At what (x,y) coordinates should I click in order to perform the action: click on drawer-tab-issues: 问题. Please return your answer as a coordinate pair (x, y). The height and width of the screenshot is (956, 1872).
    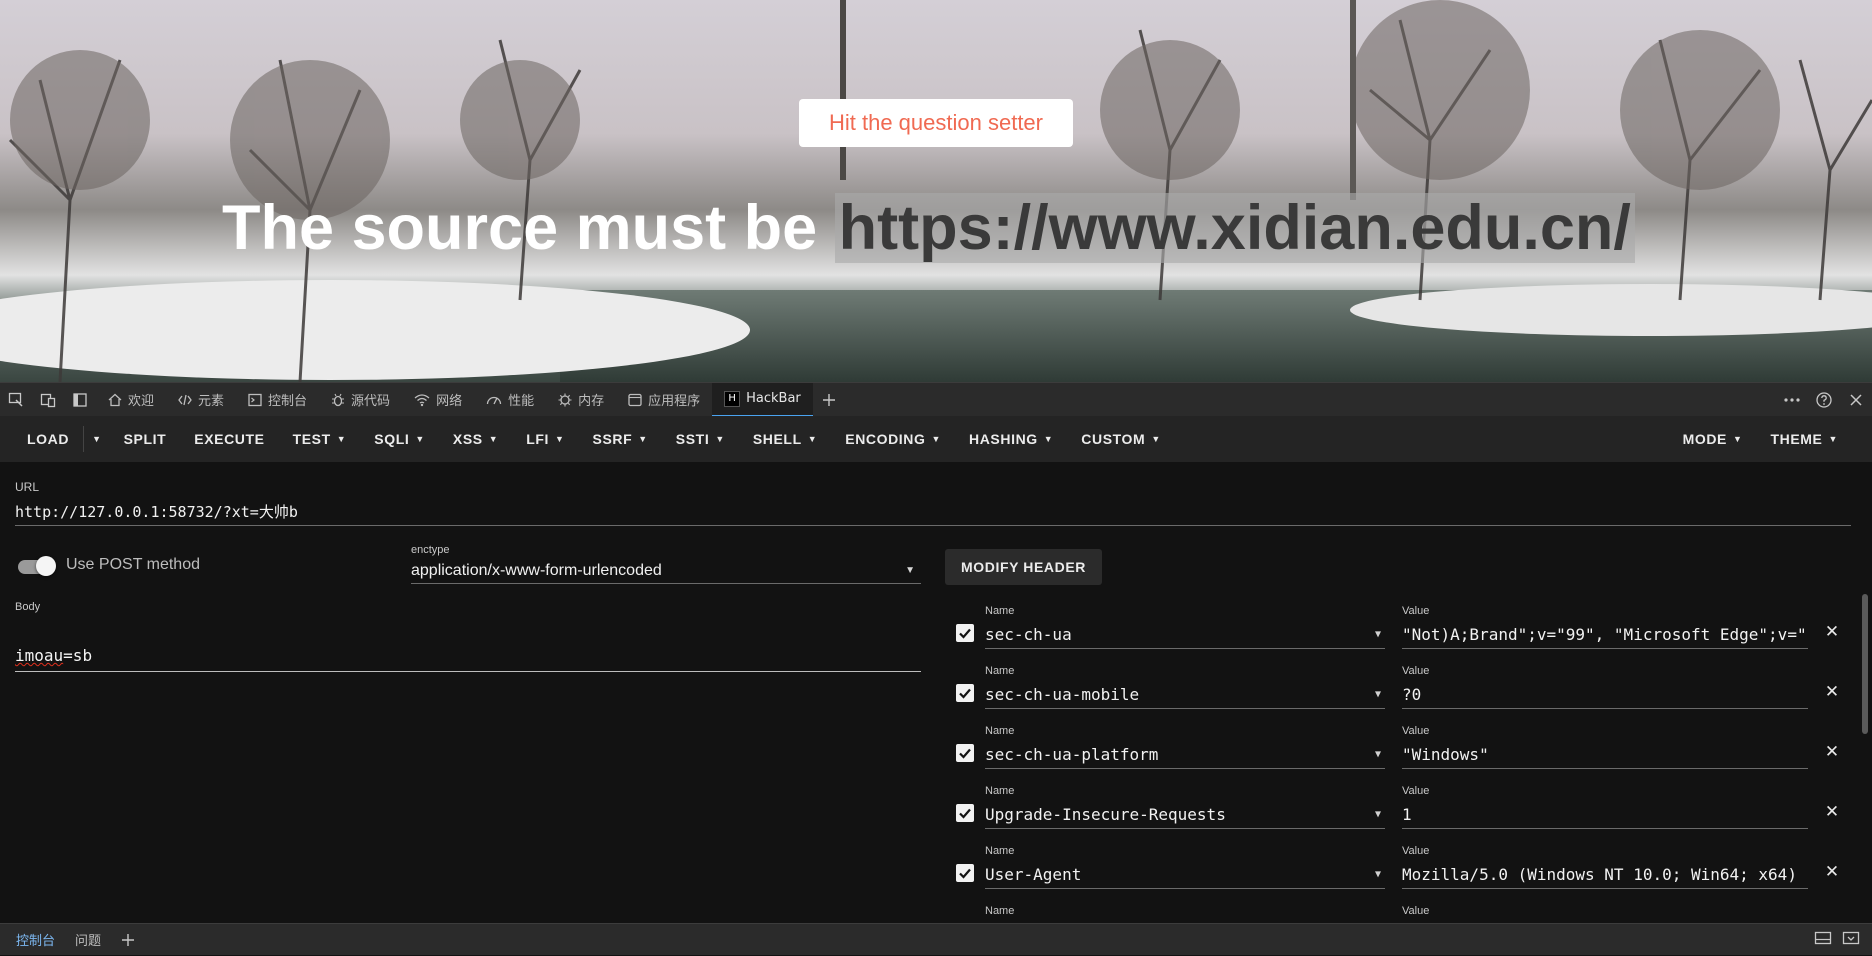
    Looking at the image, I should click on (88, 940).